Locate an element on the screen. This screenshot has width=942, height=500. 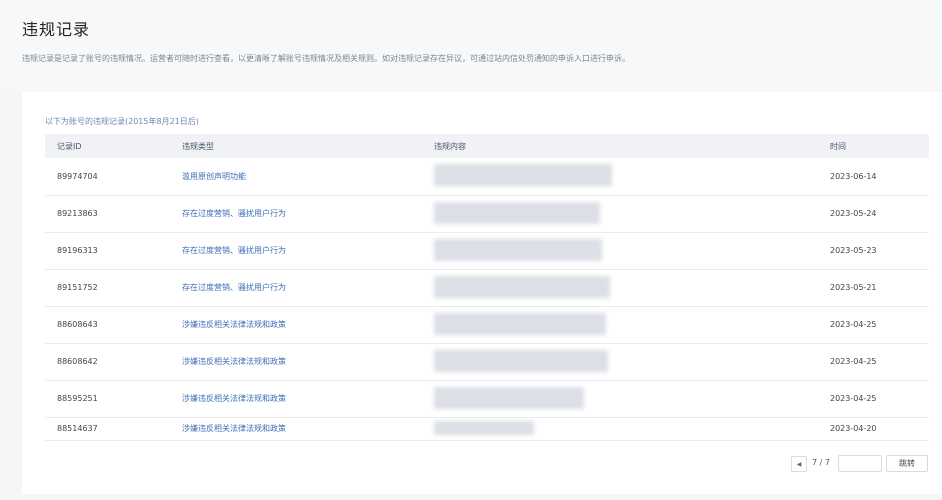
pagination-prev-button: ◀ is located at coordinates (799, 464).